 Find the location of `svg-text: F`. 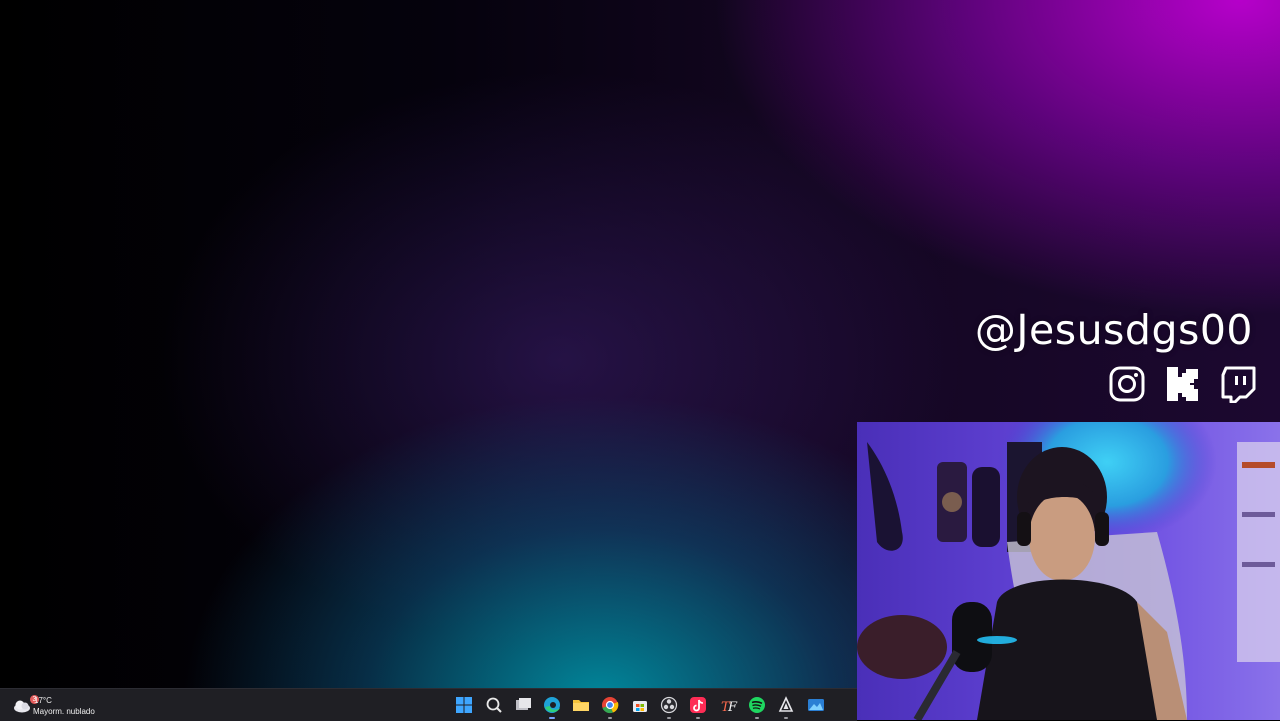

svg-text: F is located at coordinates (732, 707).